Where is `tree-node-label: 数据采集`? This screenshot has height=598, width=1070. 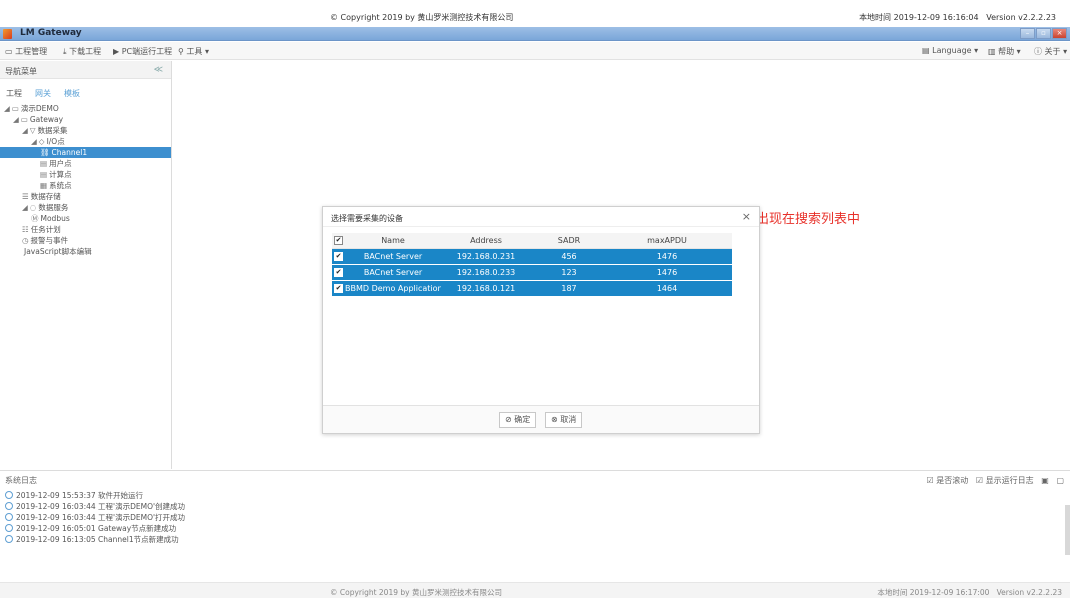
tree-node-label: 数据采集 is located at coordinates (52, 130).